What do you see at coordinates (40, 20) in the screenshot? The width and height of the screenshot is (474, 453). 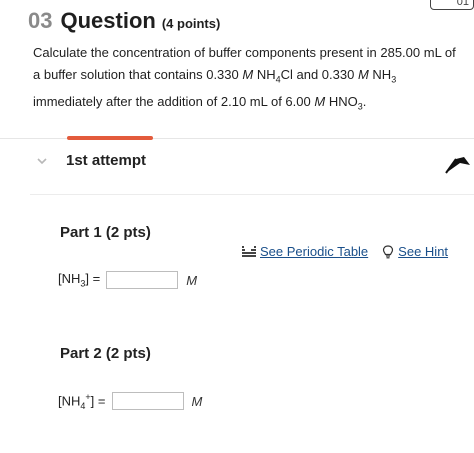 I see `question-number: 03` at bounding box center [40, 20].